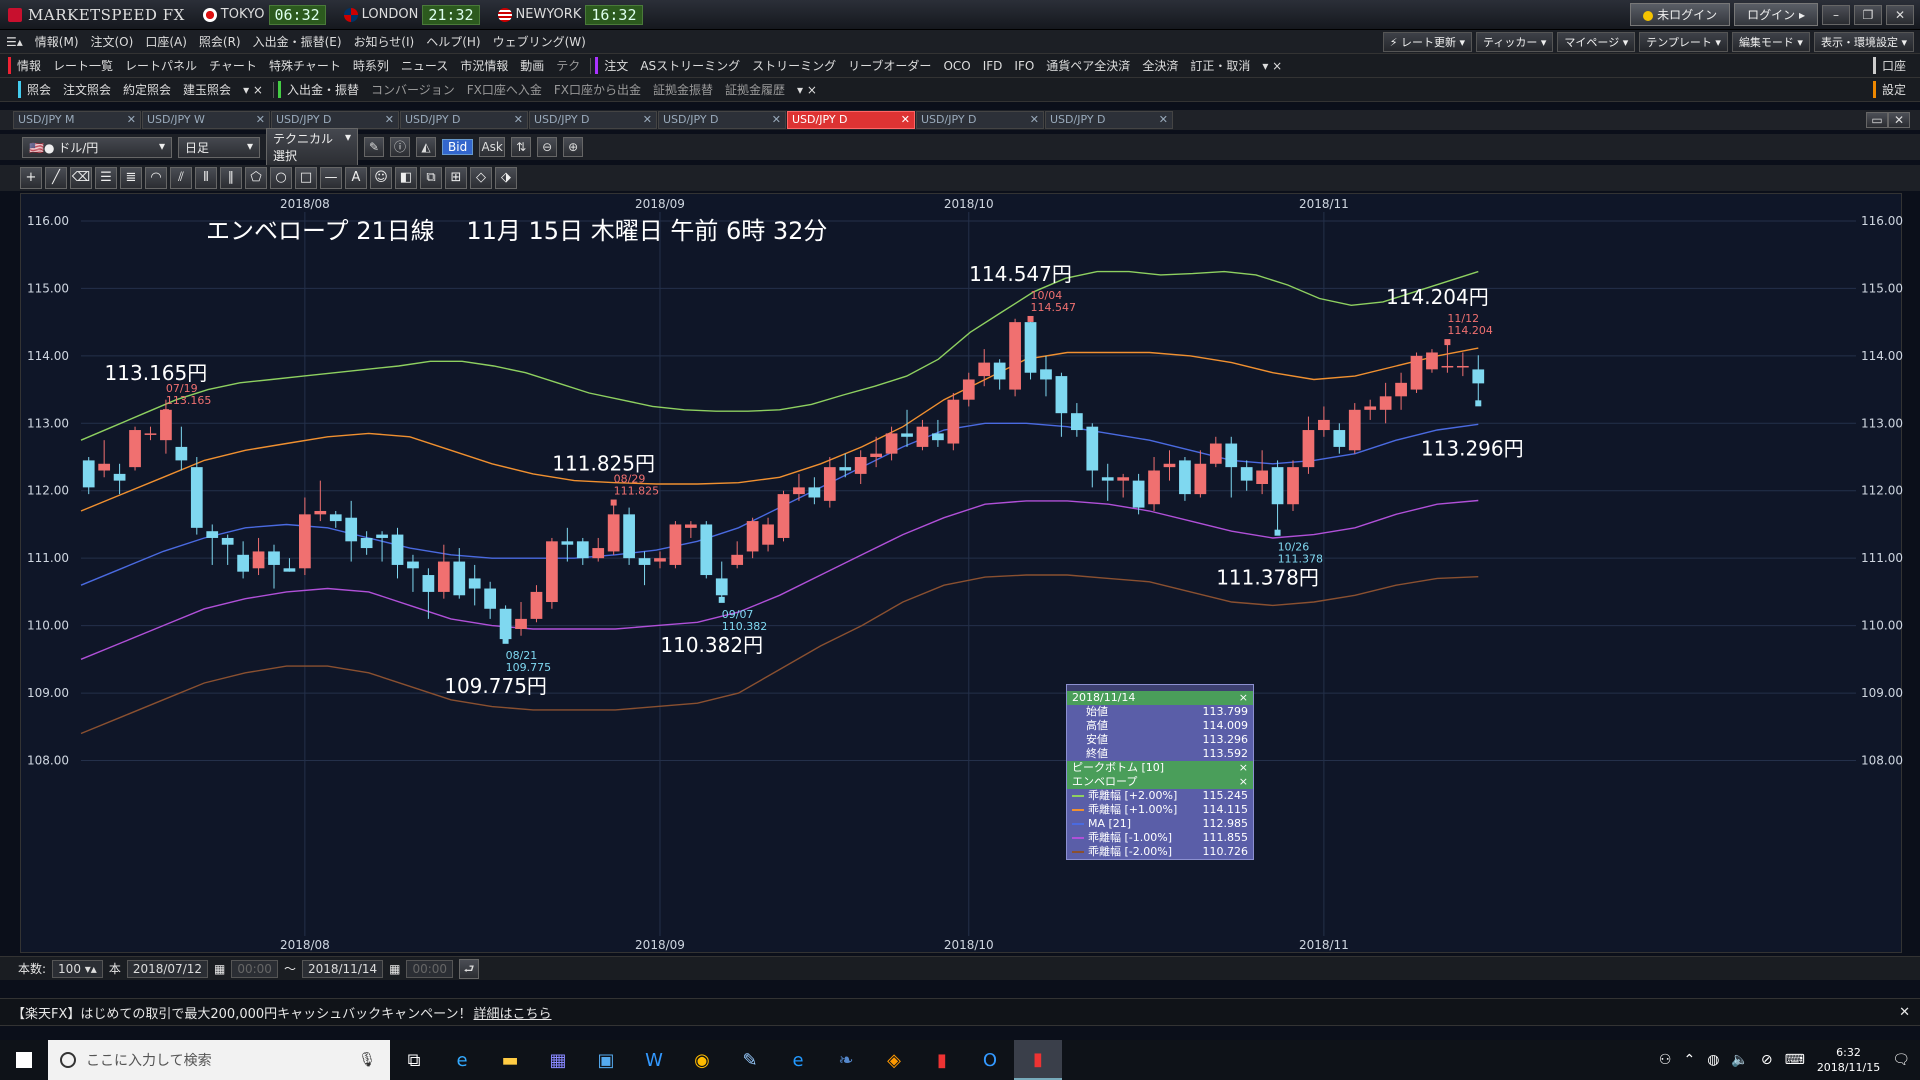  What do you see at coordinates (256, 178) in the screenshot?
I see `pentagon-icon: ⬠` at bounding box center [256, 178].